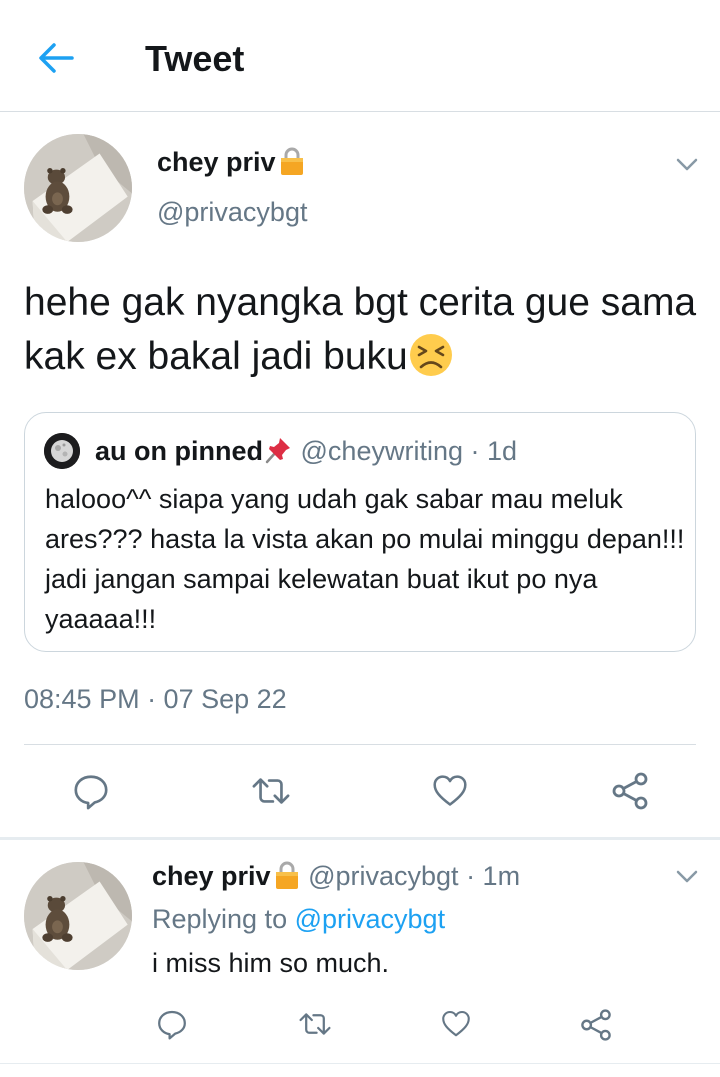  What do you see at coordinates (78, 188) in the screenshot?
I see `avatar` at bounding box center [78, 188].